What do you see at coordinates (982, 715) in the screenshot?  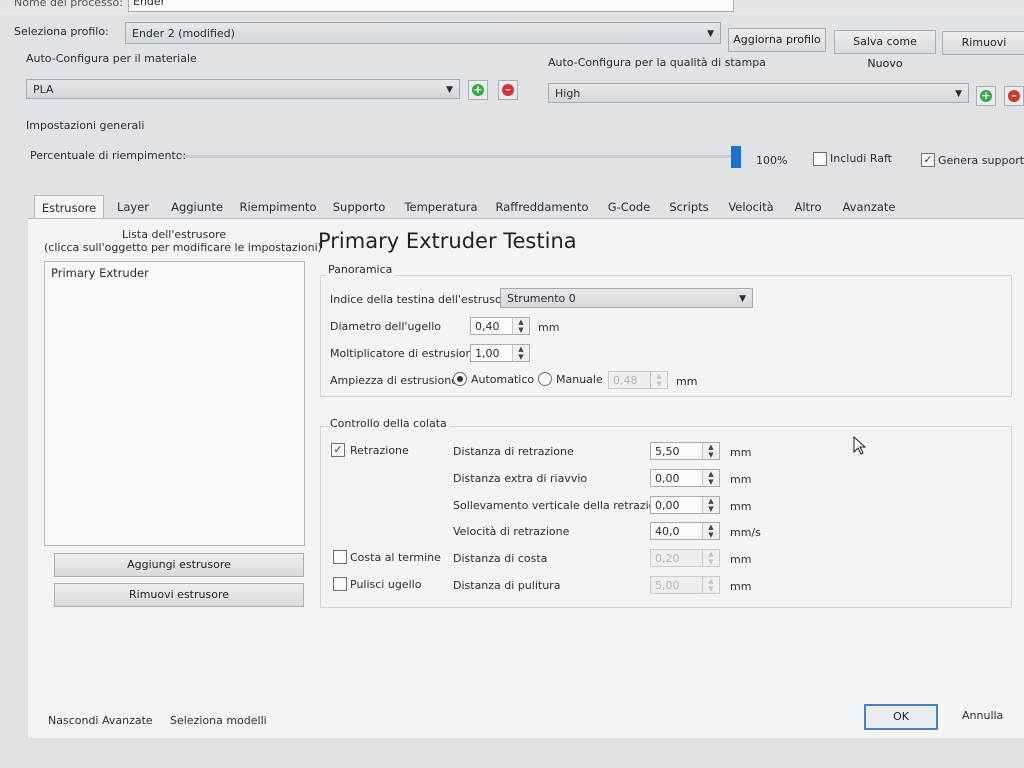 I see `cancel-button: Annulla` at bounding box center [982, 715].